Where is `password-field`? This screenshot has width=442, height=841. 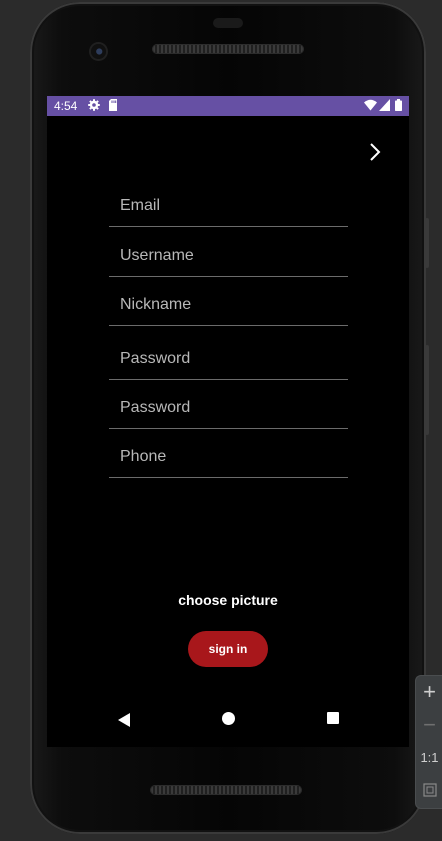
password-field is located at coordinates (228, 359).